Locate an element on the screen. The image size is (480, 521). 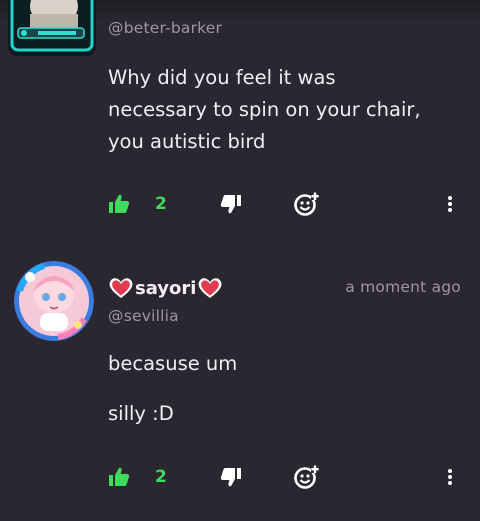
comment-timestamp: a moment ago is located at coordinates (403, 287).